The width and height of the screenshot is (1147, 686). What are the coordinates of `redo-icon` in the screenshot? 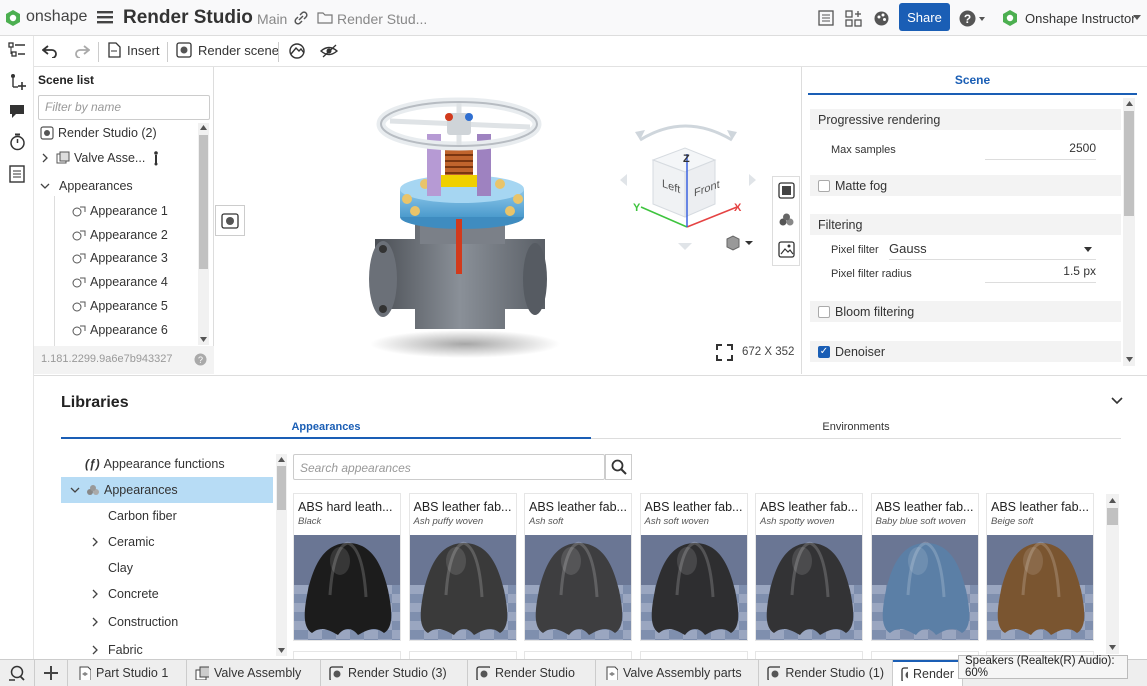 It's located at (82, 51).